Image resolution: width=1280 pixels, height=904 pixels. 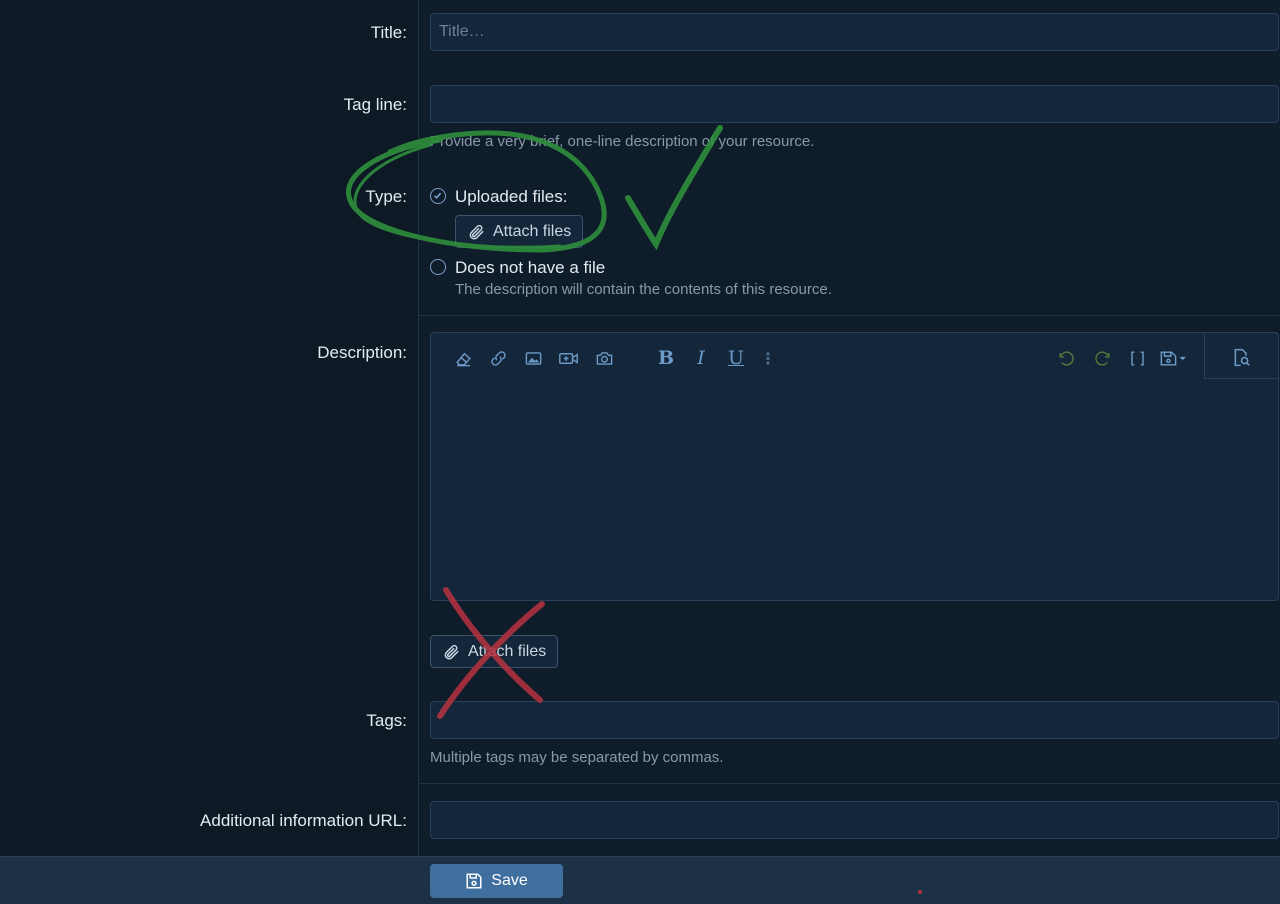 I want to click on more-icon: ⋮, so click(x=768, y=358).